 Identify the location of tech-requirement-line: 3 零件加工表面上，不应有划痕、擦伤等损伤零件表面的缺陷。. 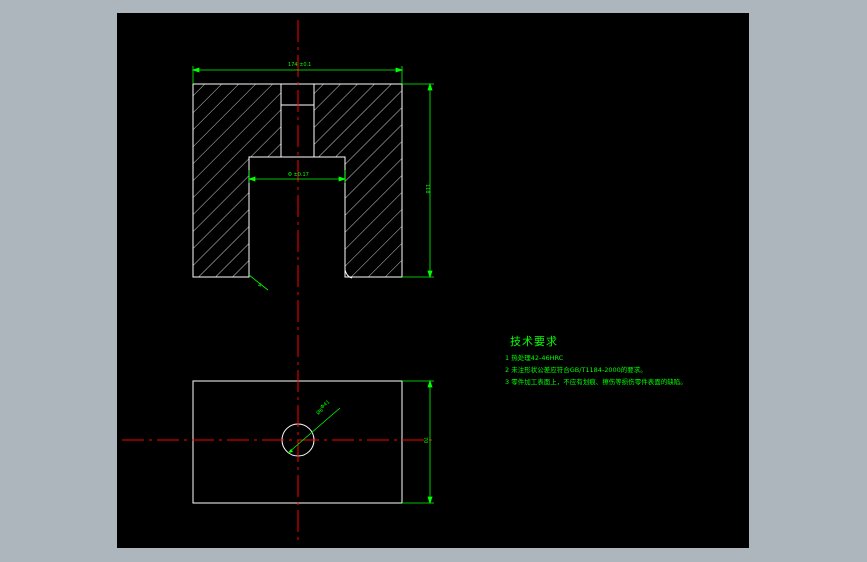
(596, 382).